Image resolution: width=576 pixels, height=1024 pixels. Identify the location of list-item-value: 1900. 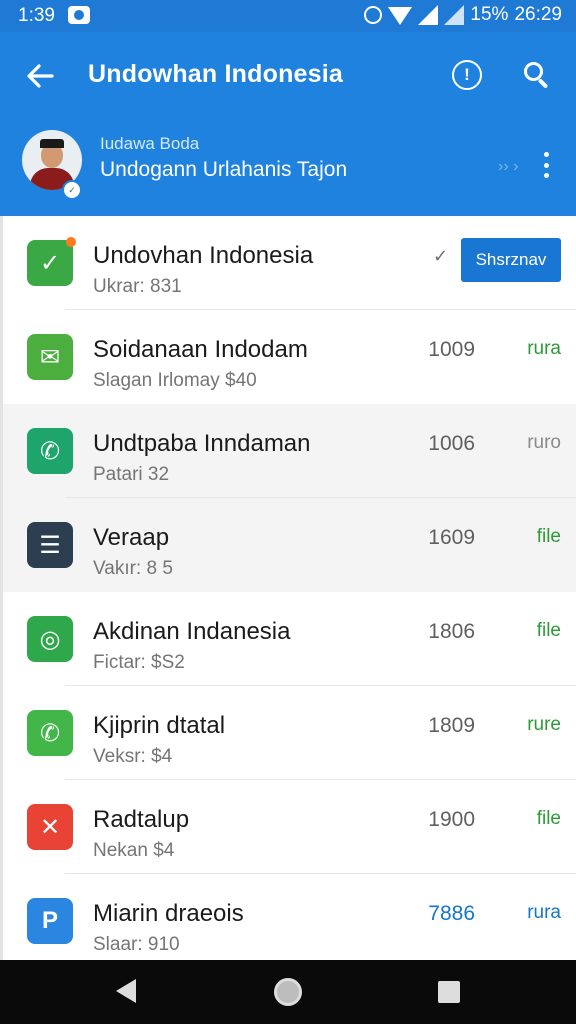
(451, 819).